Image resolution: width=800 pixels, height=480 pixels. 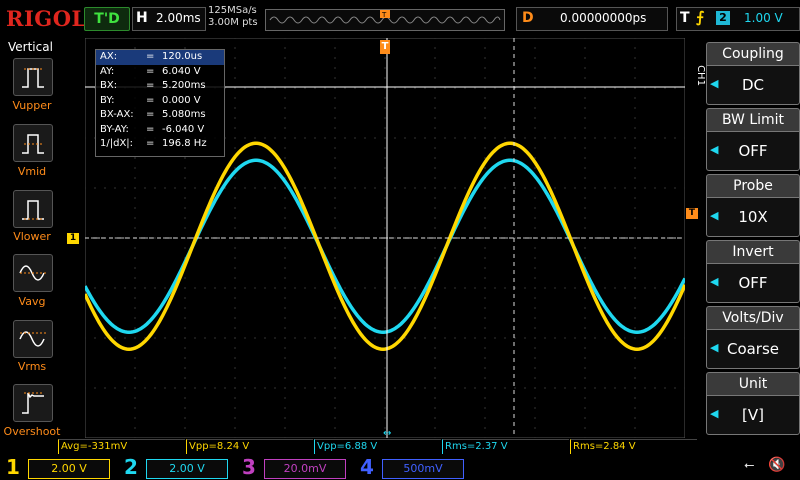 What do you see at coordinates (73, 238) in the screenshot?
I see `ch1-offset-marker: 1` at bounding box center [73, 238].